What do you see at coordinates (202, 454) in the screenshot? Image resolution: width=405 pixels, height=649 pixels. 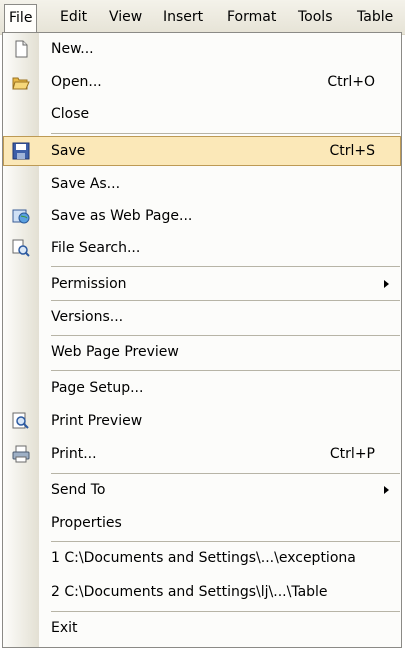 I see `menu-item-print: Print... Ctrl+P` at bounding box center [202, 454].